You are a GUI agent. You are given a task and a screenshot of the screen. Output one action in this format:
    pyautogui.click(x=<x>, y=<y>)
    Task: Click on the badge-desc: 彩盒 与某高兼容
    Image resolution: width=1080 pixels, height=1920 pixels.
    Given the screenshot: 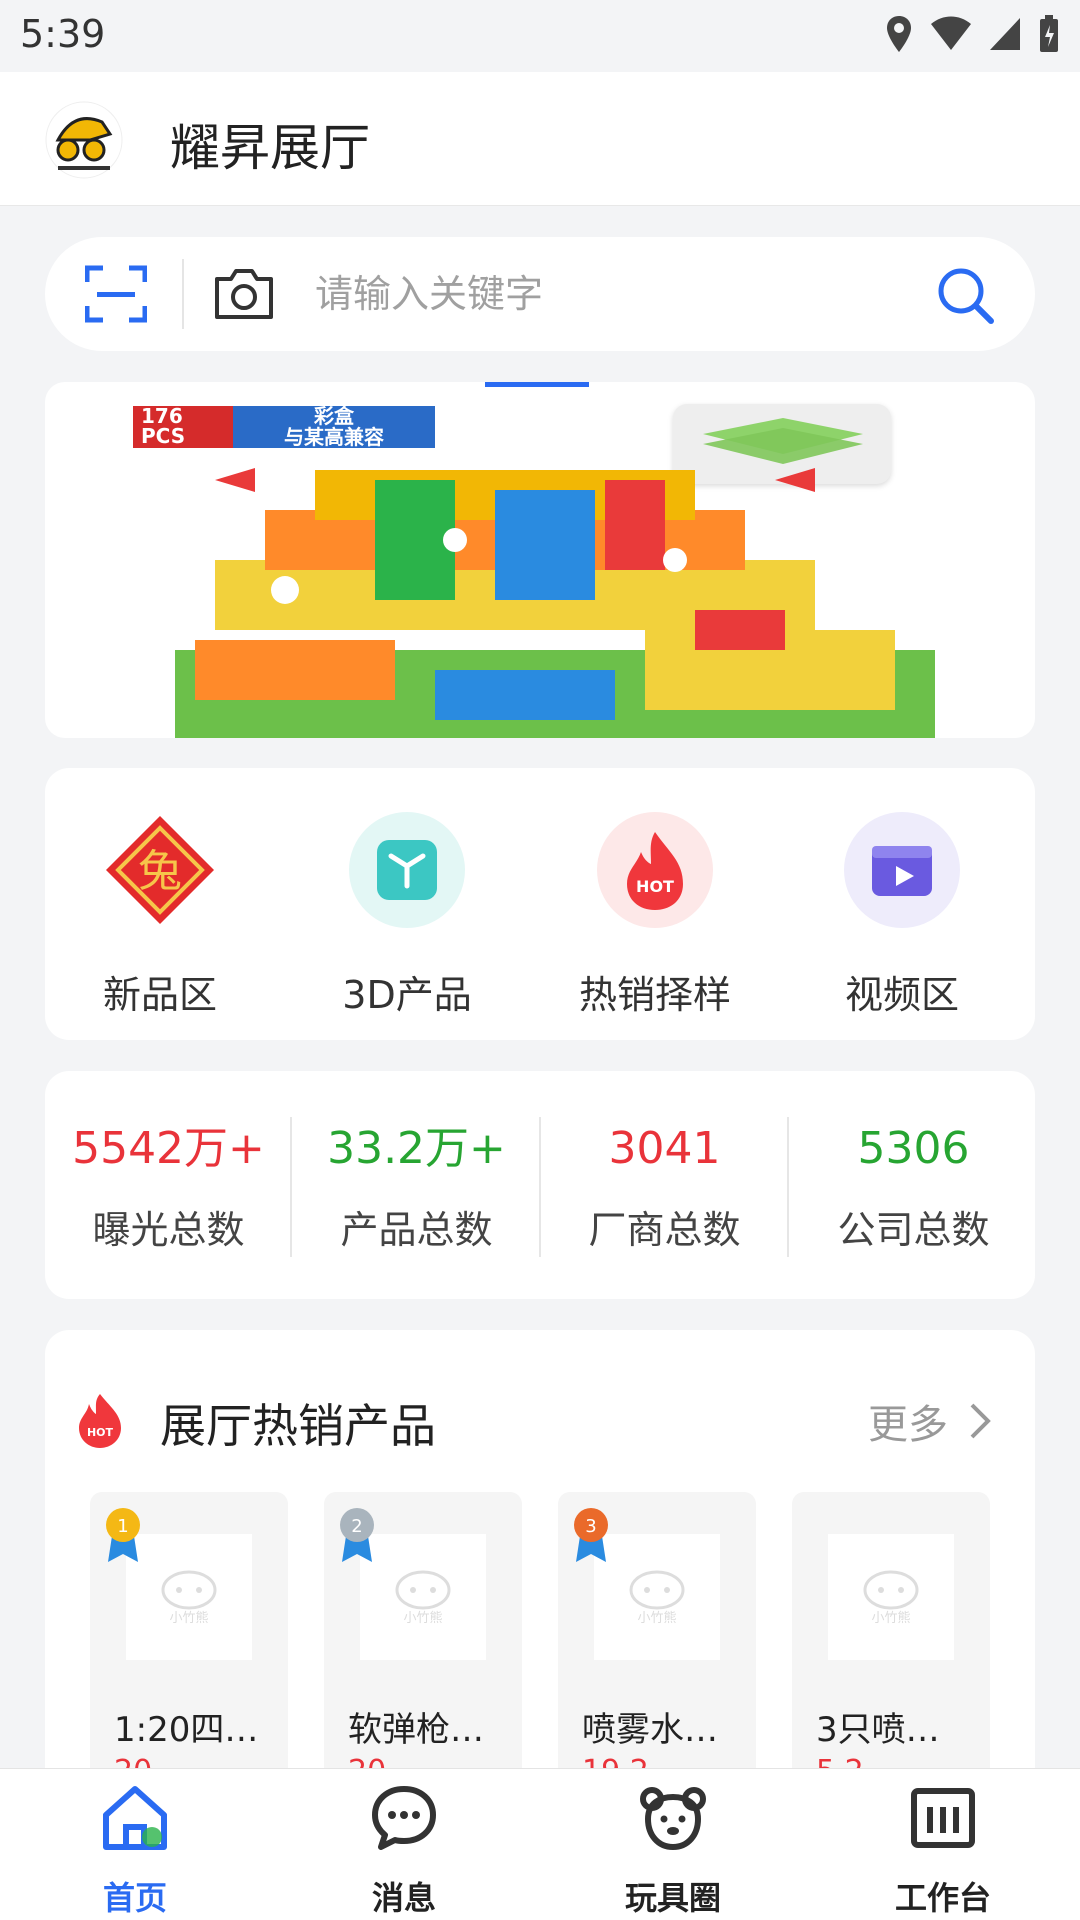 What is the action you would take?
    pyautogui.click(x=334, y=427)
    